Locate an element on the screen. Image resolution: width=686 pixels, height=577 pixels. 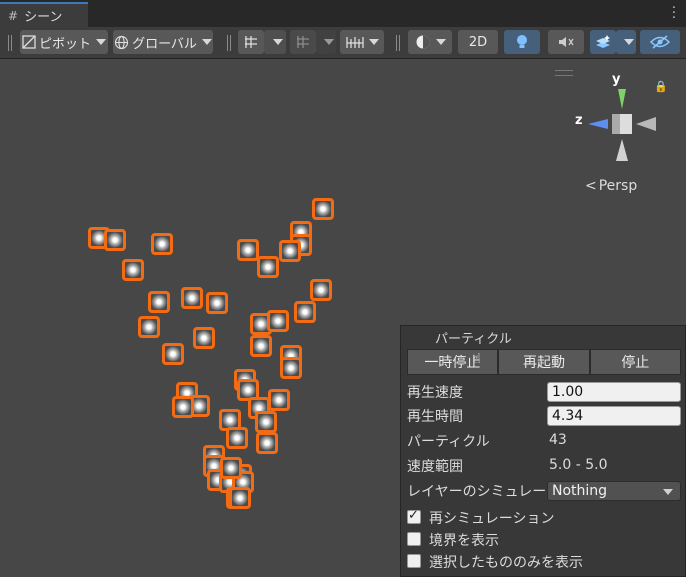
lightbulb-icon is located at coordinates (522, 41).